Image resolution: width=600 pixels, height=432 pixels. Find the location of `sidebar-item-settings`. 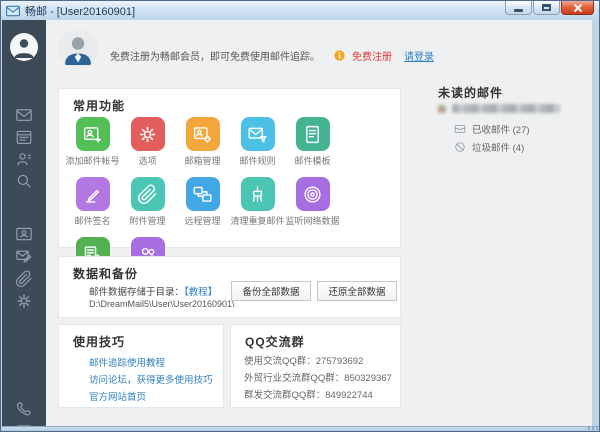

sidebar-item-settings is located at coordinates (24, 301).